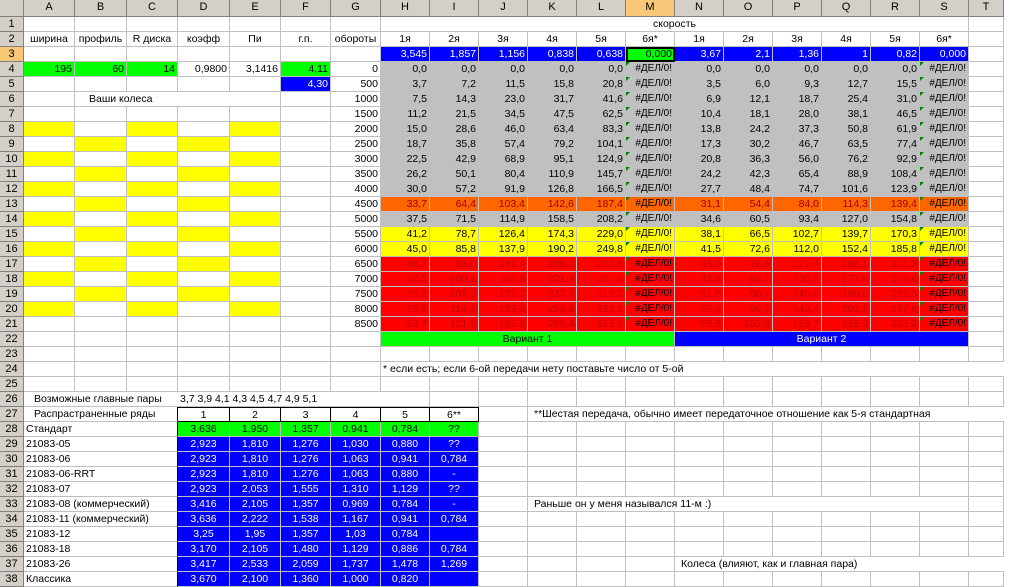 This screenshot has width=1010, height=587. I want to click on rpm-value: 5500, so click(356, 234).